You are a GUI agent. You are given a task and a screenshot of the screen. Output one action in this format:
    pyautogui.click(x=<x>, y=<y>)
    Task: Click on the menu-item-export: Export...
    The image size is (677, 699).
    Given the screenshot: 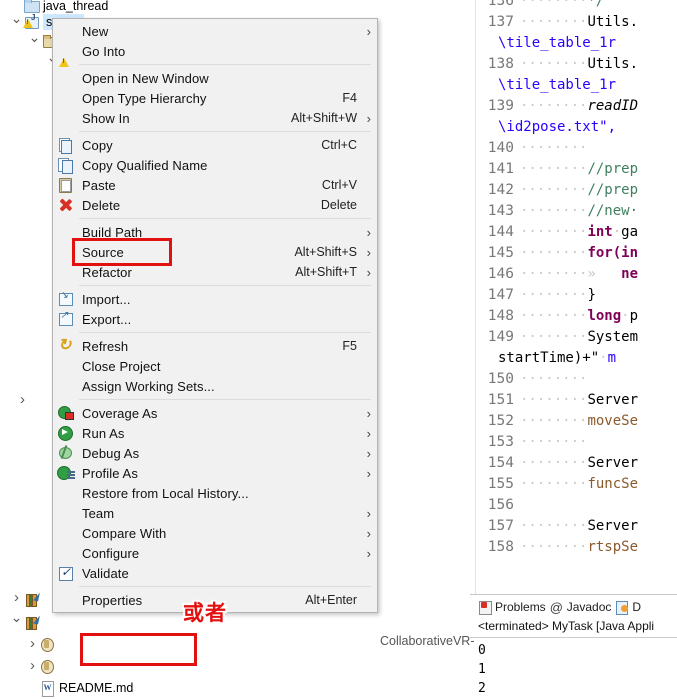 What is the action you would take?
    pyautogui.click(x=215, y=319)
    